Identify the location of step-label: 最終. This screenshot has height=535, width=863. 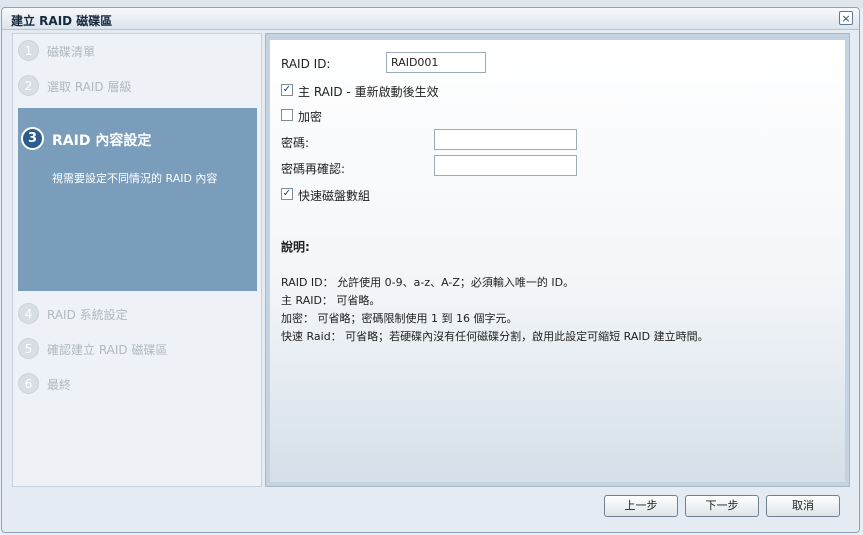
(59, 385).